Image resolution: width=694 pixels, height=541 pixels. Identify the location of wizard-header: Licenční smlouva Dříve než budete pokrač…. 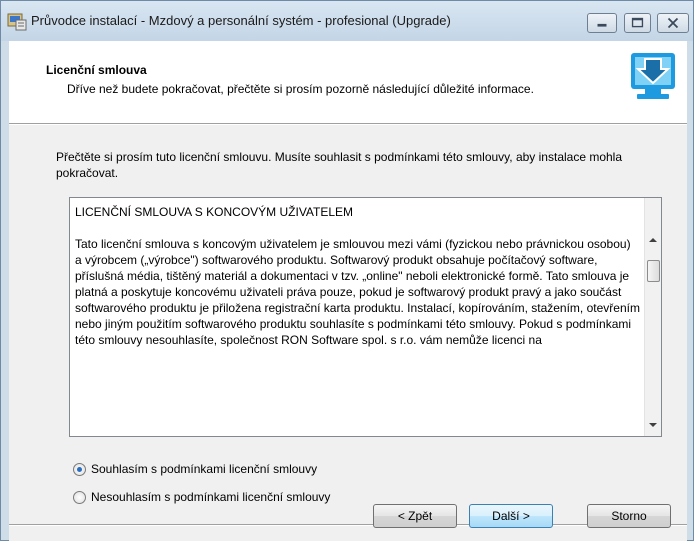
(348, 82).